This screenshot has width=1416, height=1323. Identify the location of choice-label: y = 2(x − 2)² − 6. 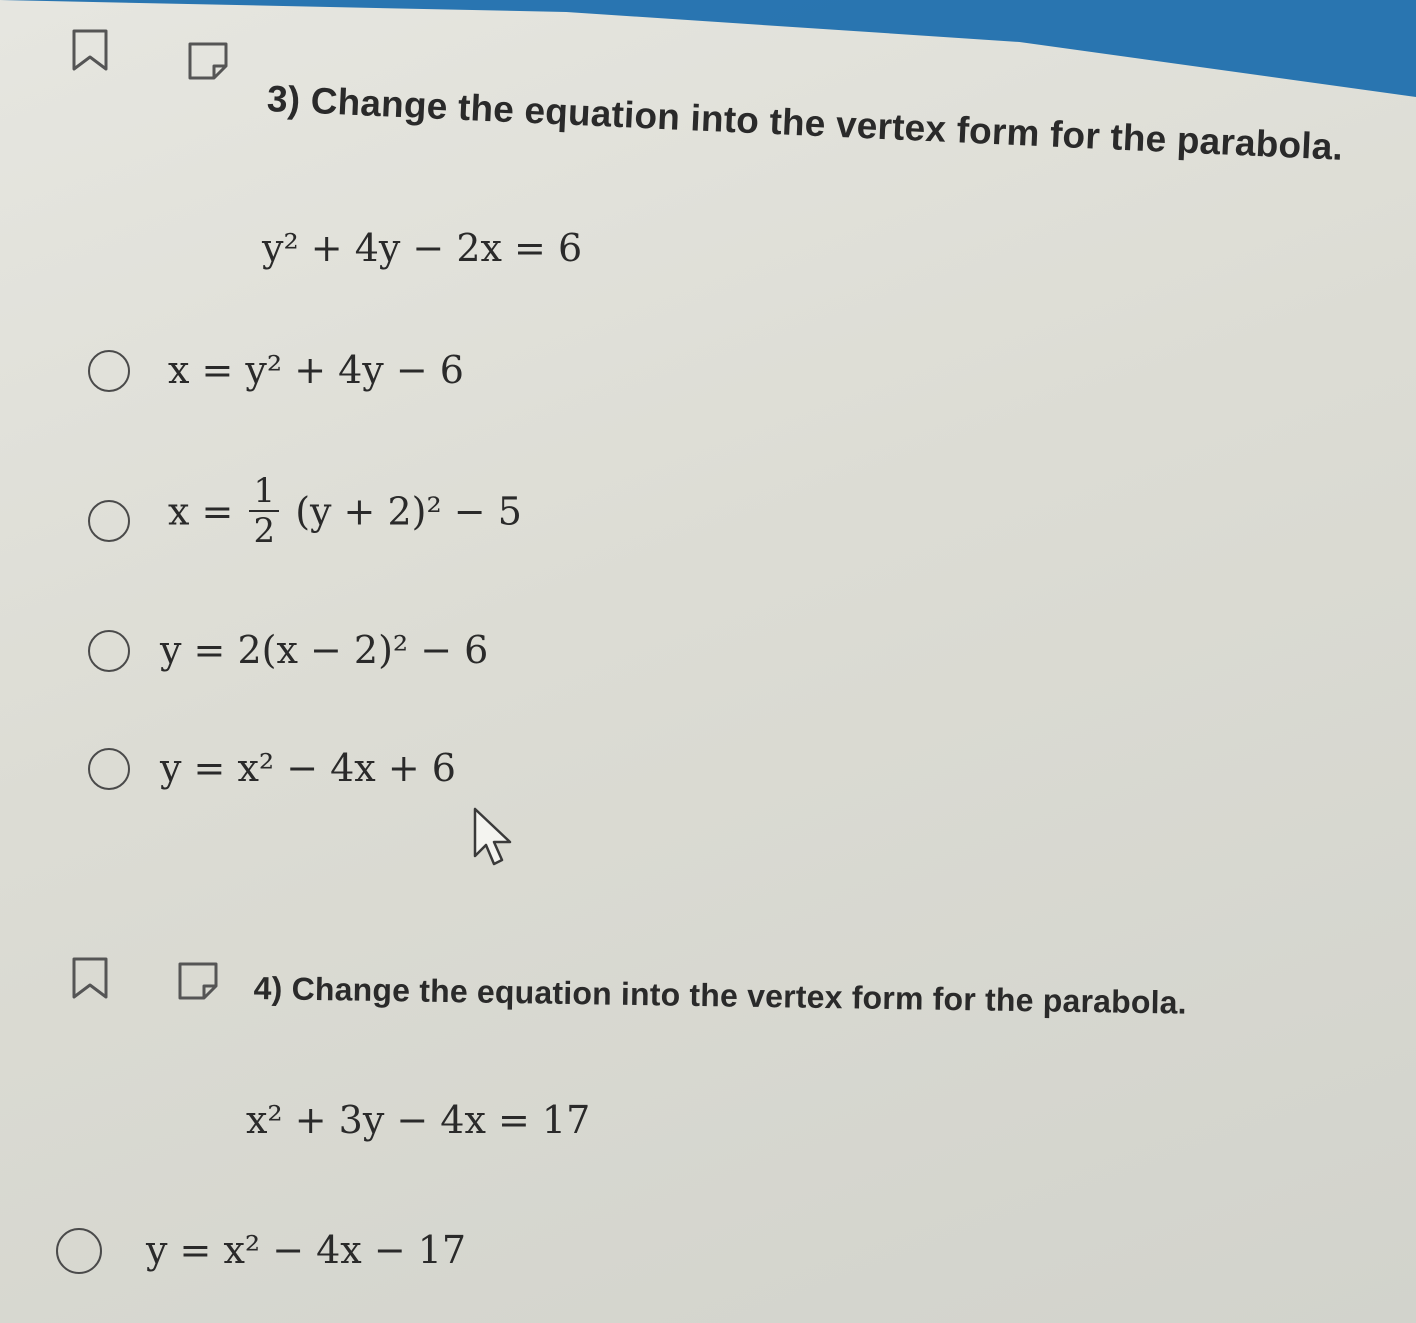
(324, 650).